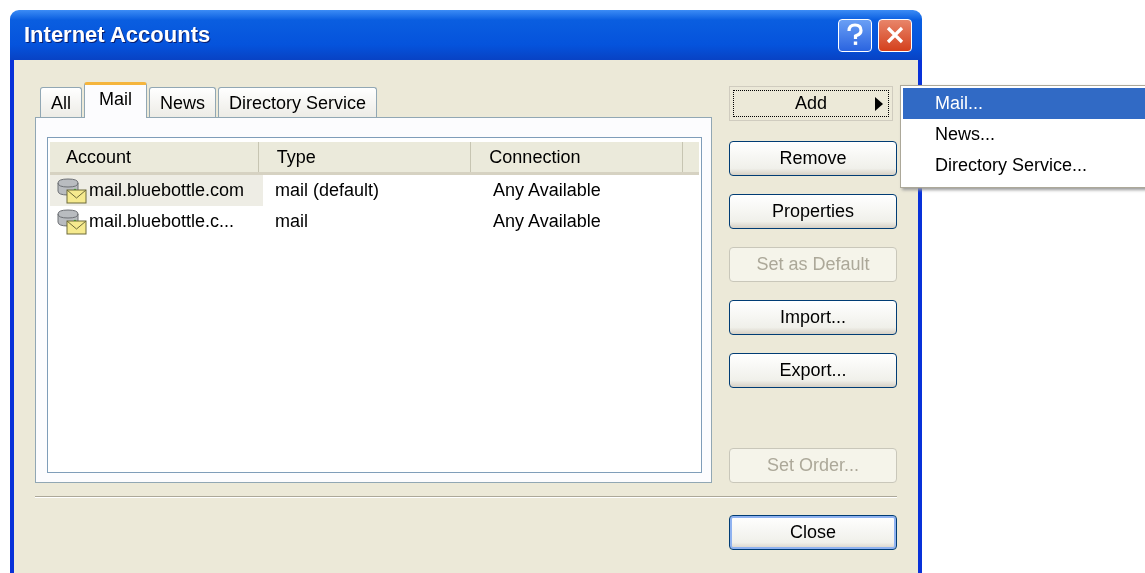 Image resolution: width=1145 pixels, height=573 pixels. I want to click on column-header: Connection, so click(577, 157).